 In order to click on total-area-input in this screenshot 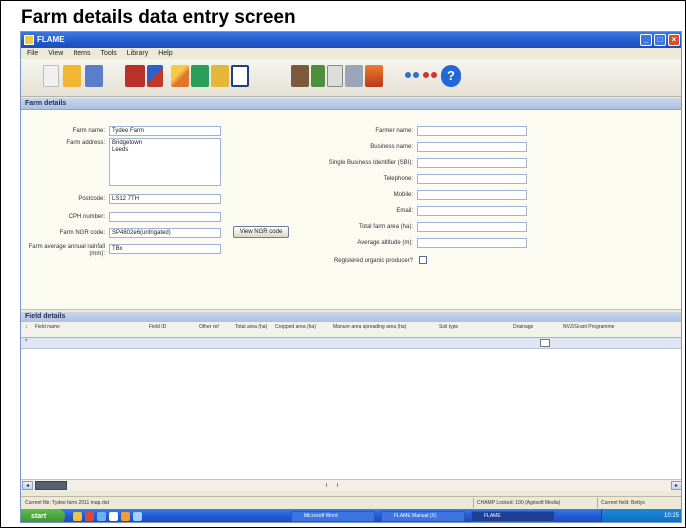, I will do `click(472, 227)`.